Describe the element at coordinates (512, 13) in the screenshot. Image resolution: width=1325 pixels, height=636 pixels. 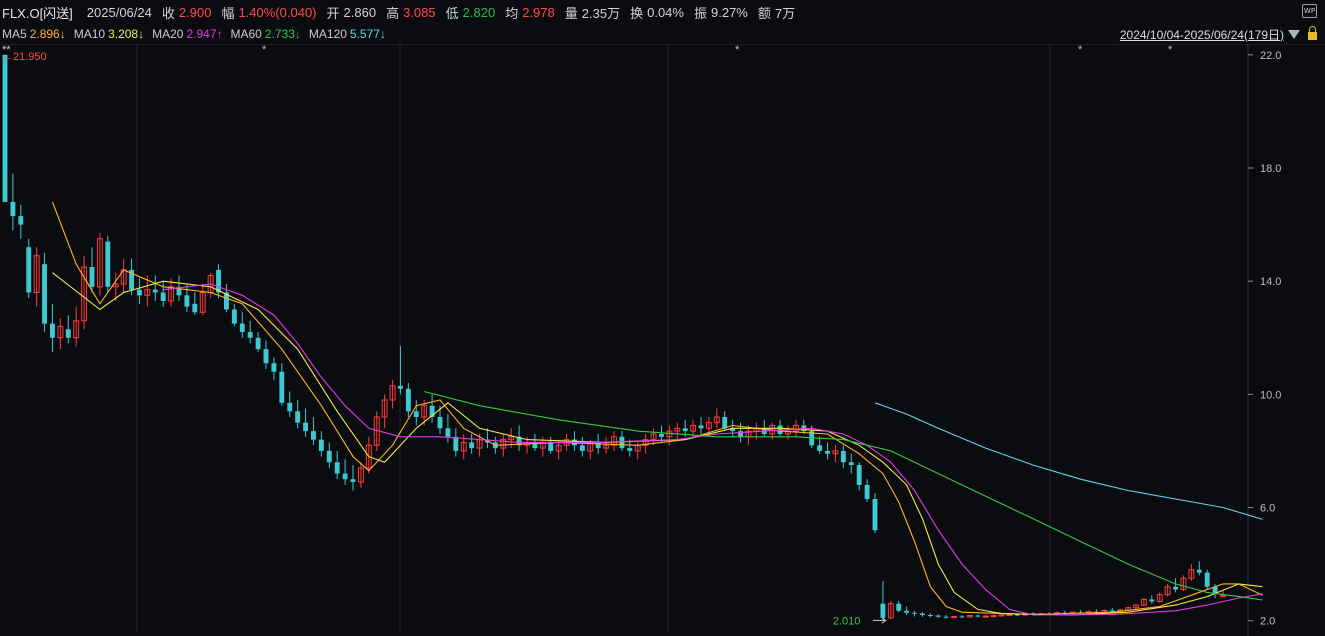
I see `avg-label: 均` at that location.